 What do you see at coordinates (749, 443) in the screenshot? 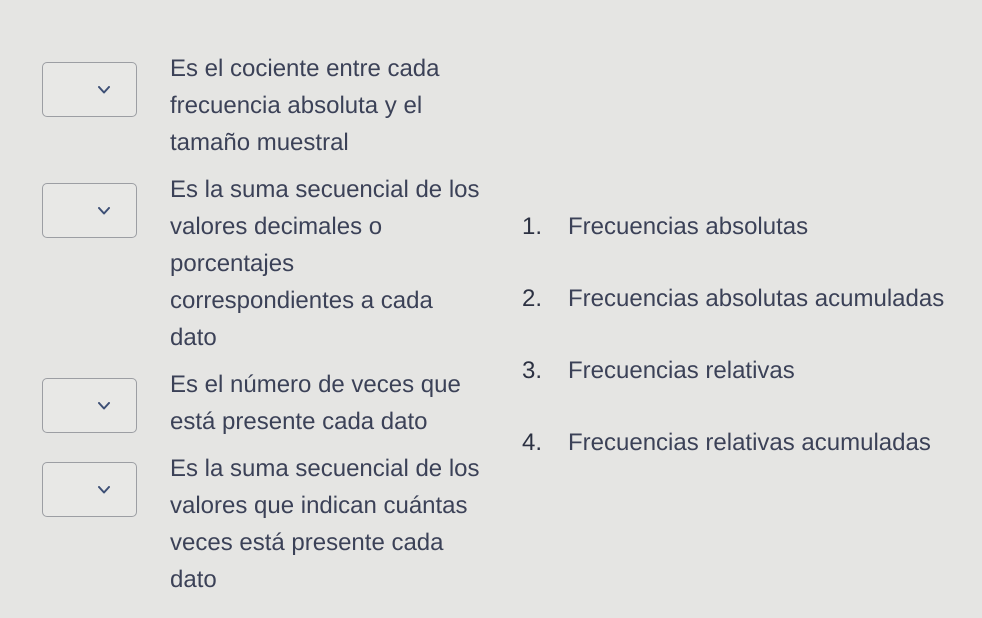
I see `option-label: Frecuencias relativas acumuladas` at bounding box center [749, 443].